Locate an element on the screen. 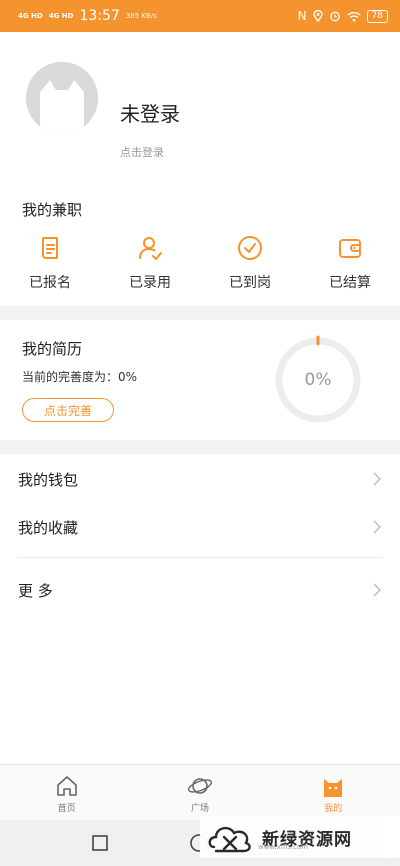  resume-completeness-label: 当前的完善度为：0% is located at coordinates (80, 377).